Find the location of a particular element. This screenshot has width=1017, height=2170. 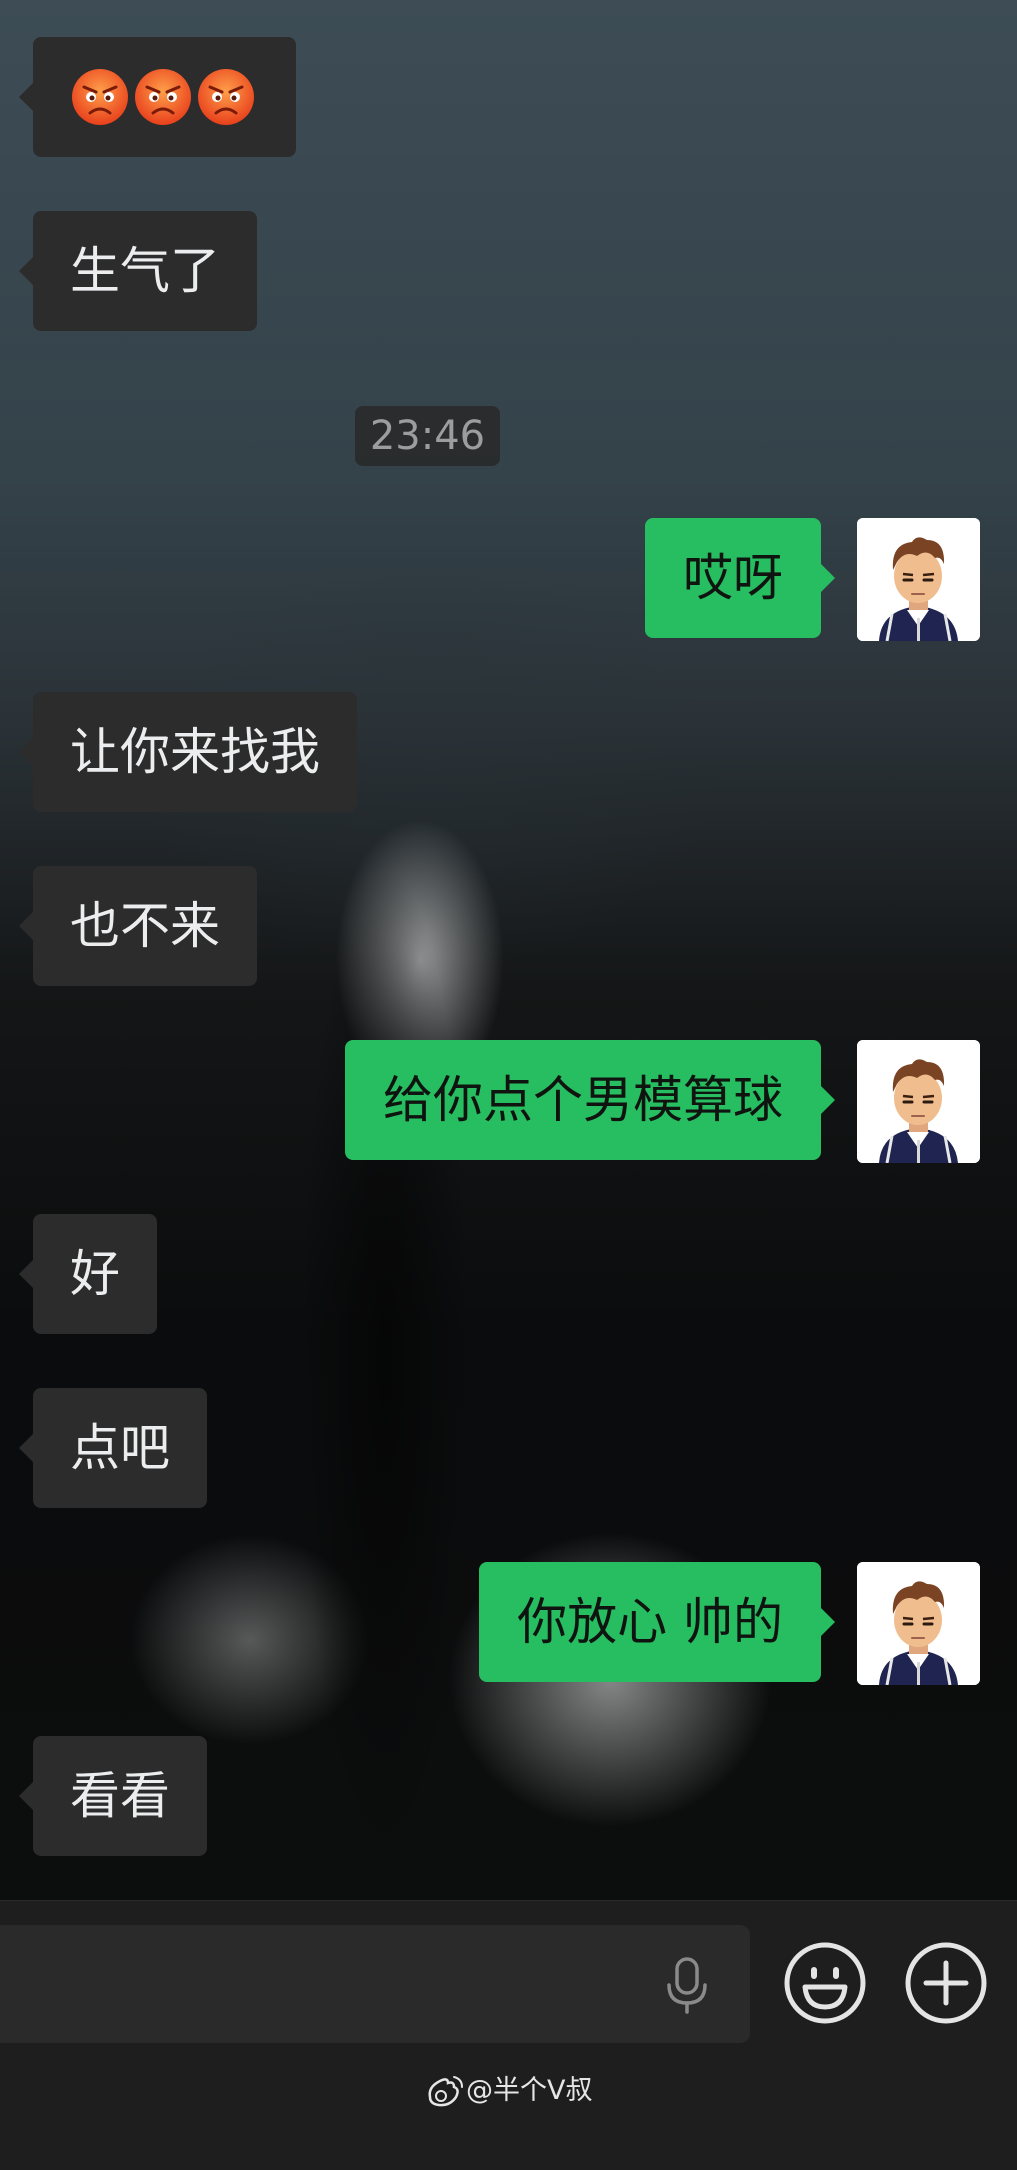

background-silhouette is located at coordinates (385, 1360).